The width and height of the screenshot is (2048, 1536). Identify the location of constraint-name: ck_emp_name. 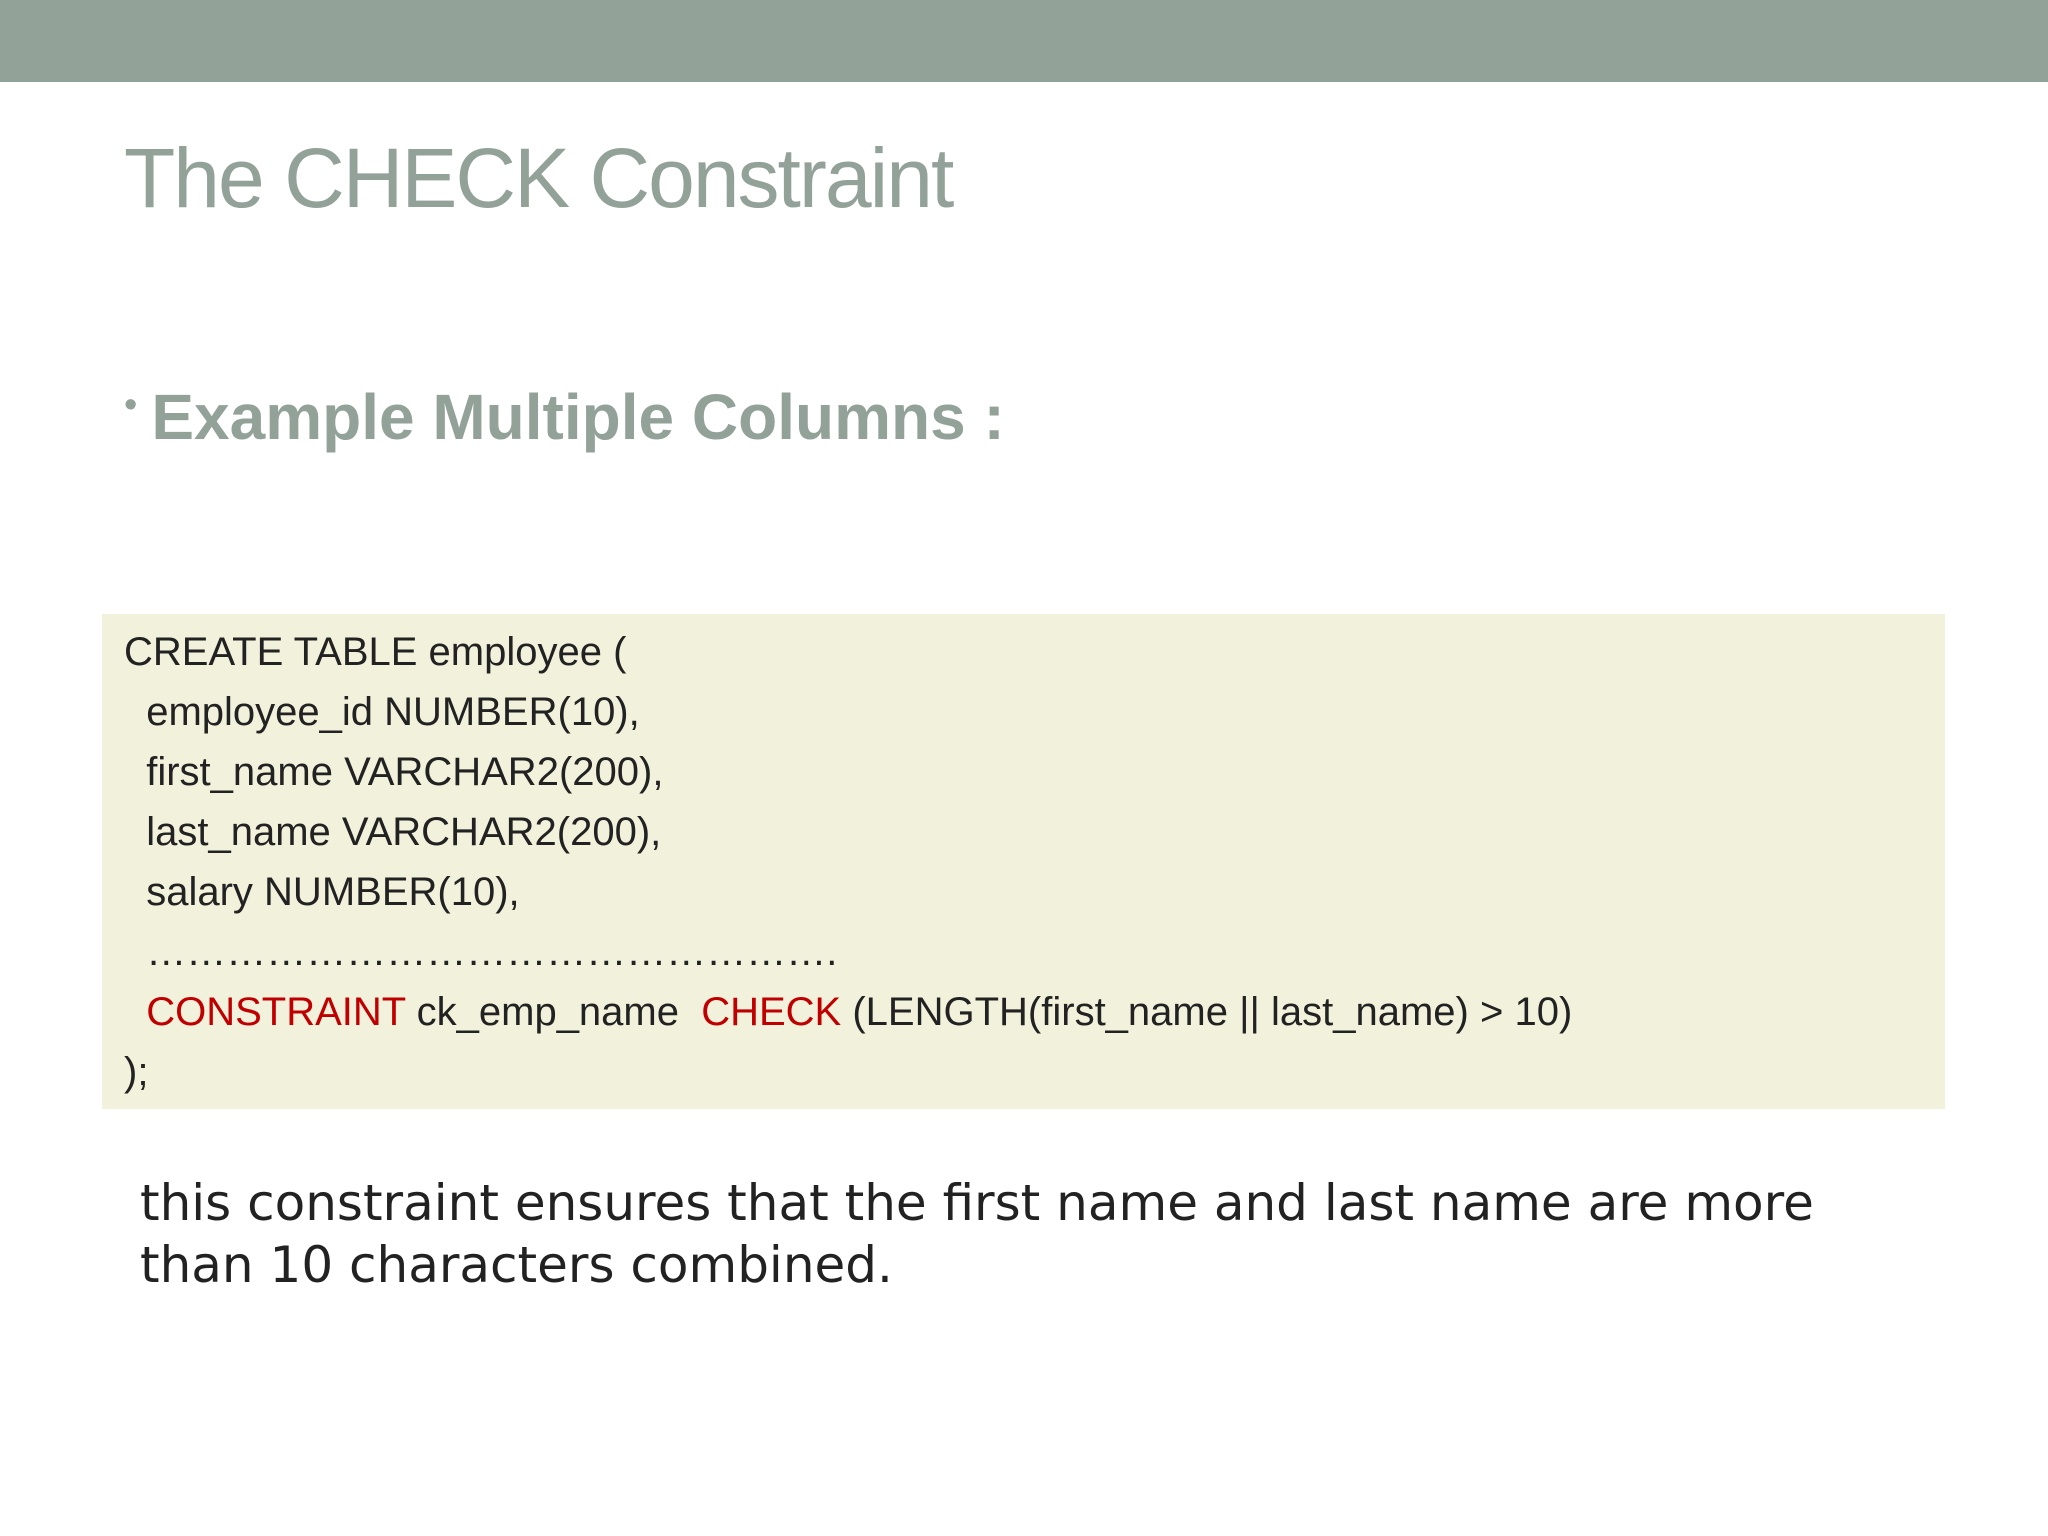
(553, 1012).